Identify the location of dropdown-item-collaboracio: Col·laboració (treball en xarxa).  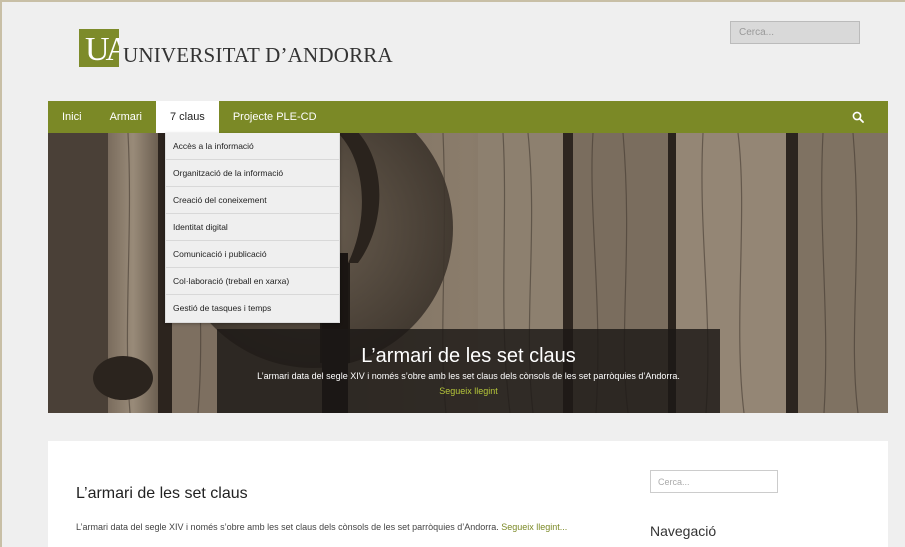
(252, 281).